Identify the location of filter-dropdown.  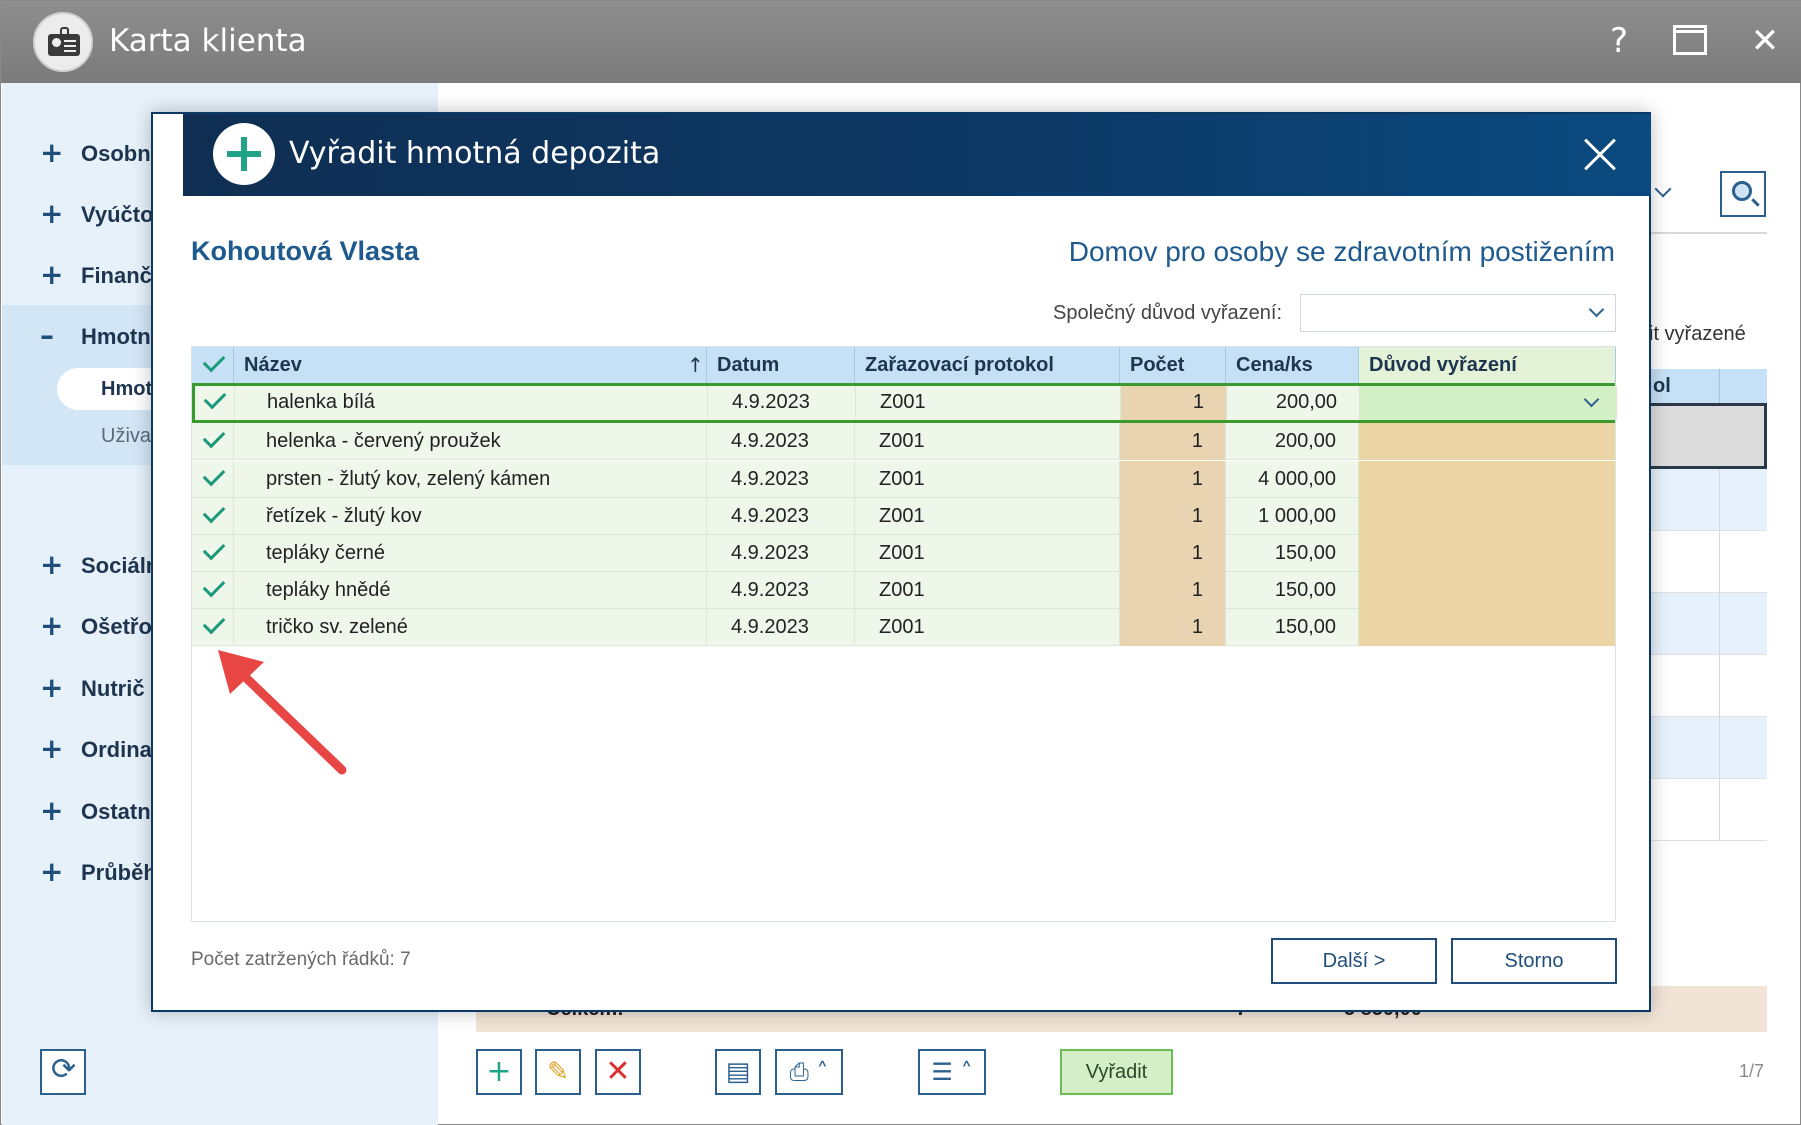
(1666, 193).